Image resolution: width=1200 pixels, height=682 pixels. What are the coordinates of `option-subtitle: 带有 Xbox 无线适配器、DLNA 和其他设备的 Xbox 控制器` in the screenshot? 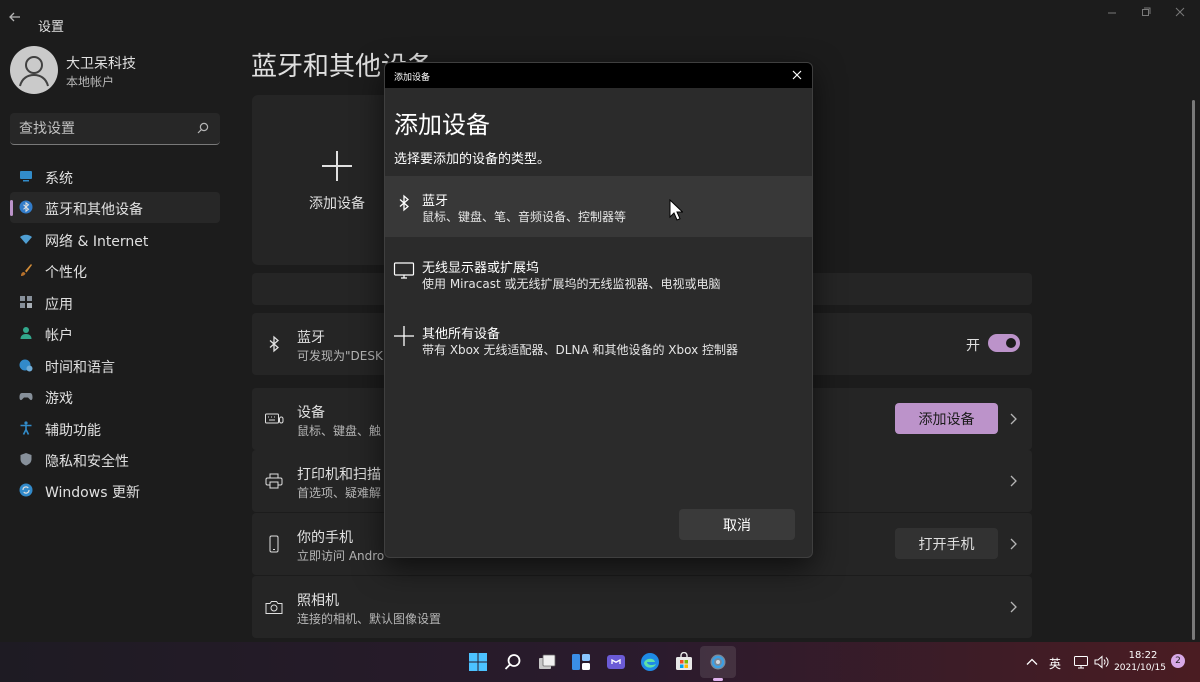 It's located at (580, 350).